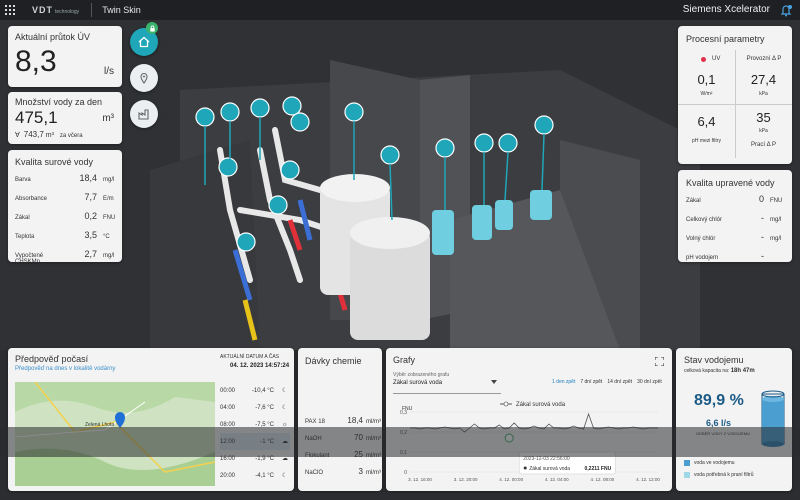 This screenshot has height=500, width=800. Describe the element at coordinates (557, 479) in the screenshot. I see `x-tick-label: 4. 12. 04:00` at that location.